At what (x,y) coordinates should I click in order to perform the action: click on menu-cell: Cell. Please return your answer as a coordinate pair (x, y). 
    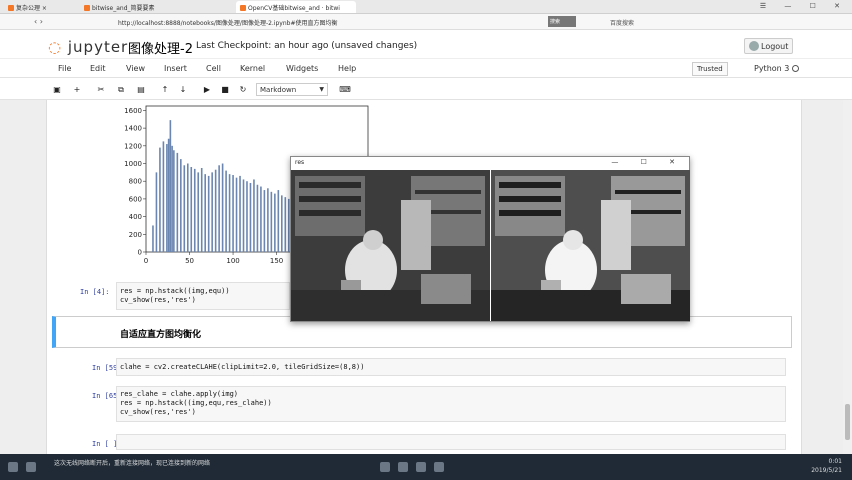
    Looking at the image, I should click on (213, 68).